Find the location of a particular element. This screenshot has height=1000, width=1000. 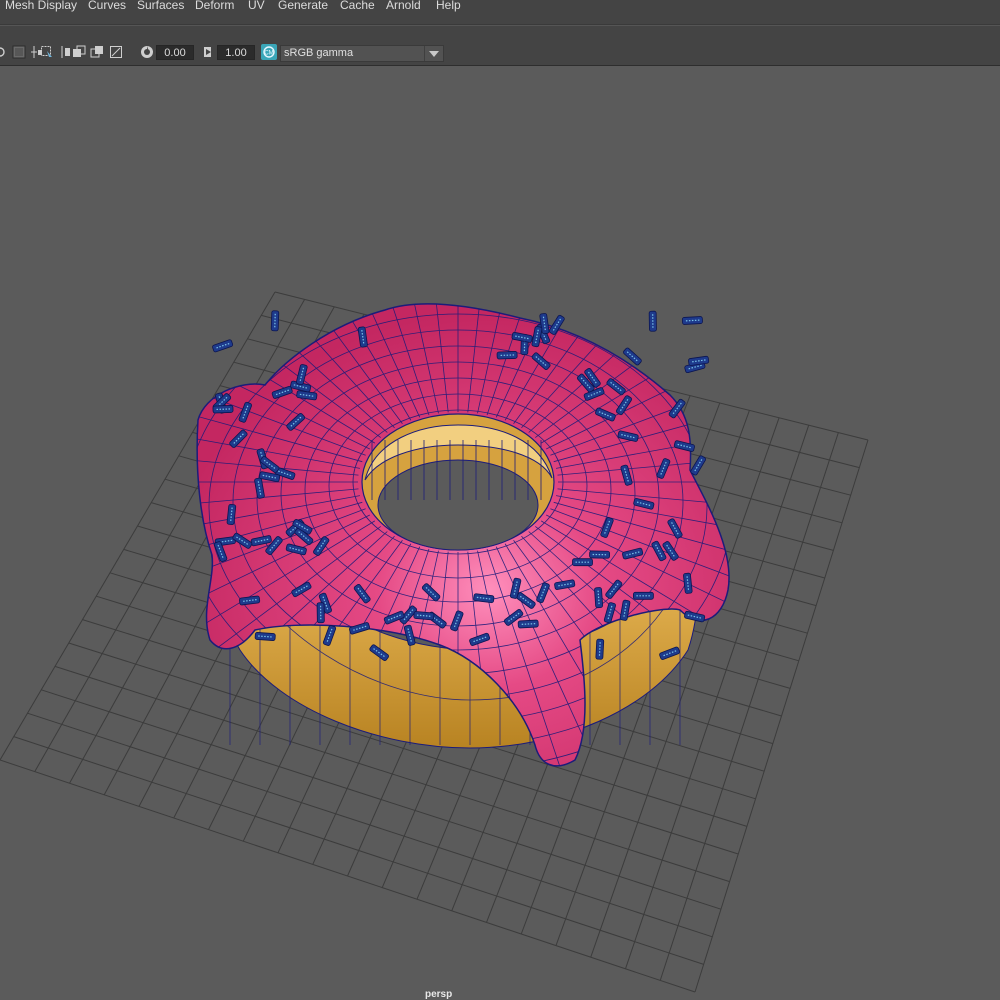

grid-line is located at coordinates (781, 716).